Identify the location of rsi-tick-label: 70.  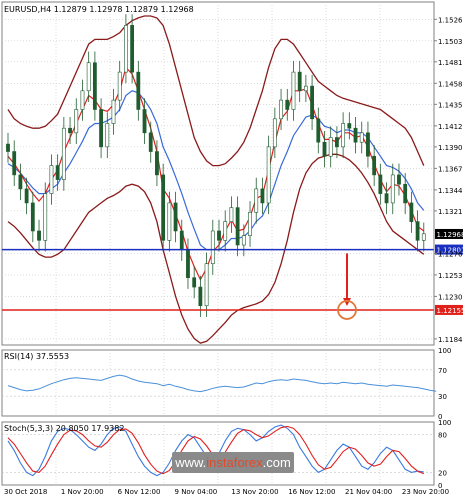
(442, 371).